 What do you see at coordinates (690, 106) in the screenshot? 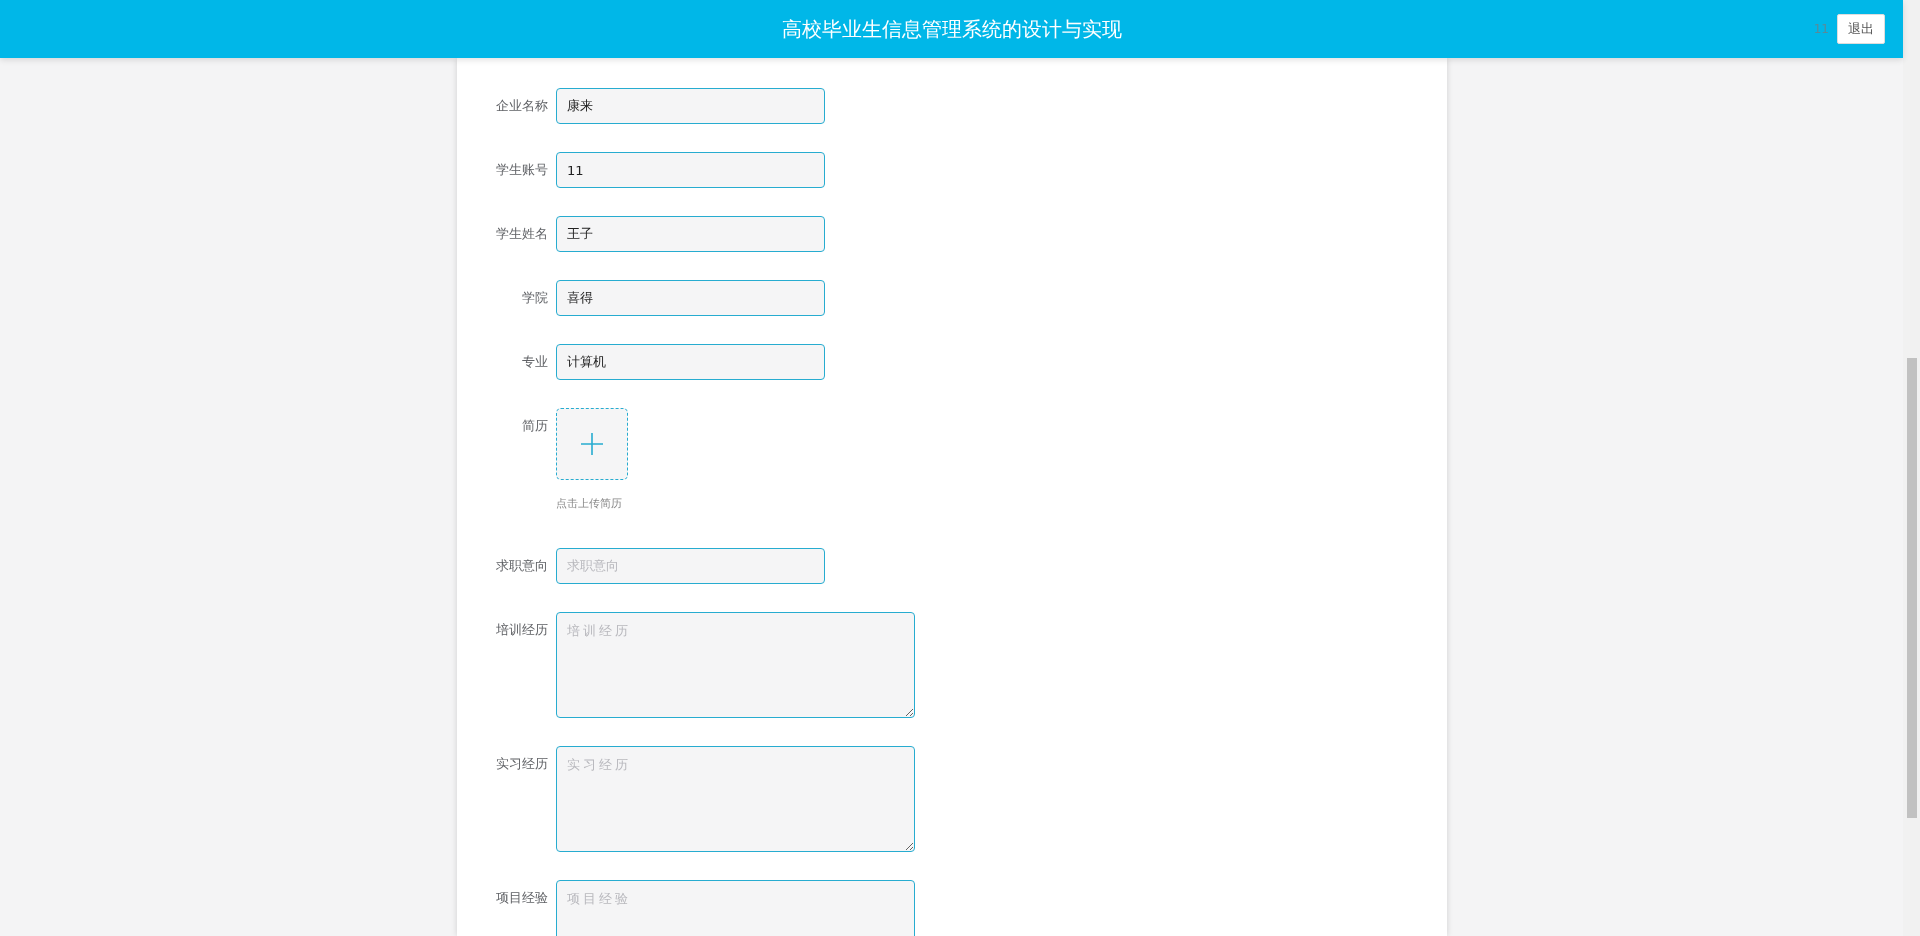
I see `input-field: 康来` at bounding box center [690, 106].